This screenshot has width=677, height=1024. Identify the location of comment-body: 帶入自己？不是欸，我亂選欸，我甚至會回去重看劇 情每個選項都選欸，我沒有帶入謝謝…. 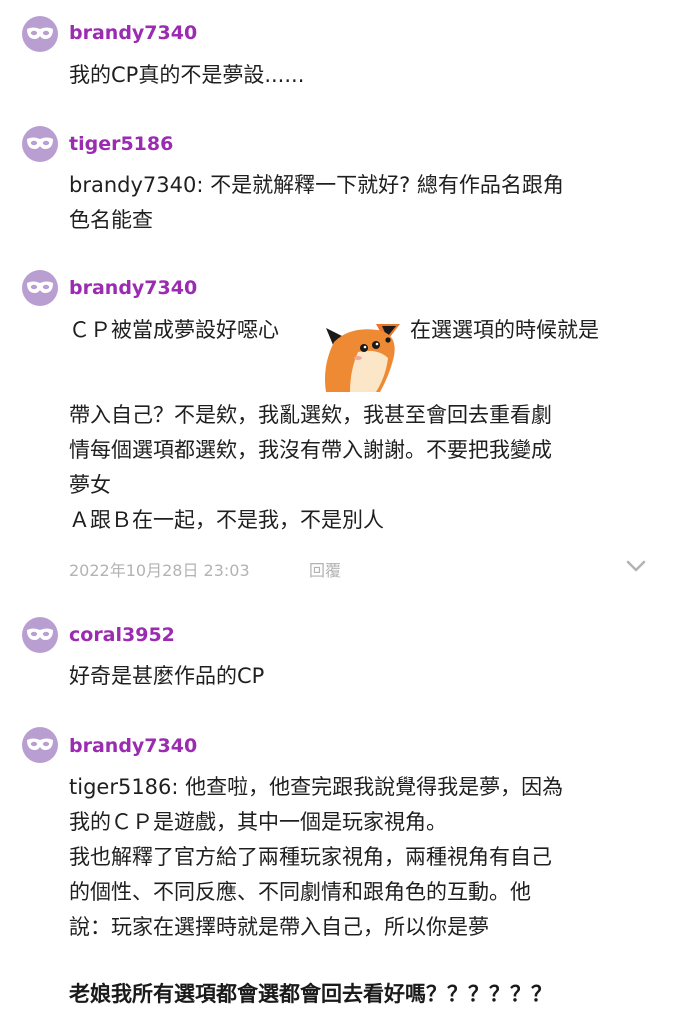
(359, 468).